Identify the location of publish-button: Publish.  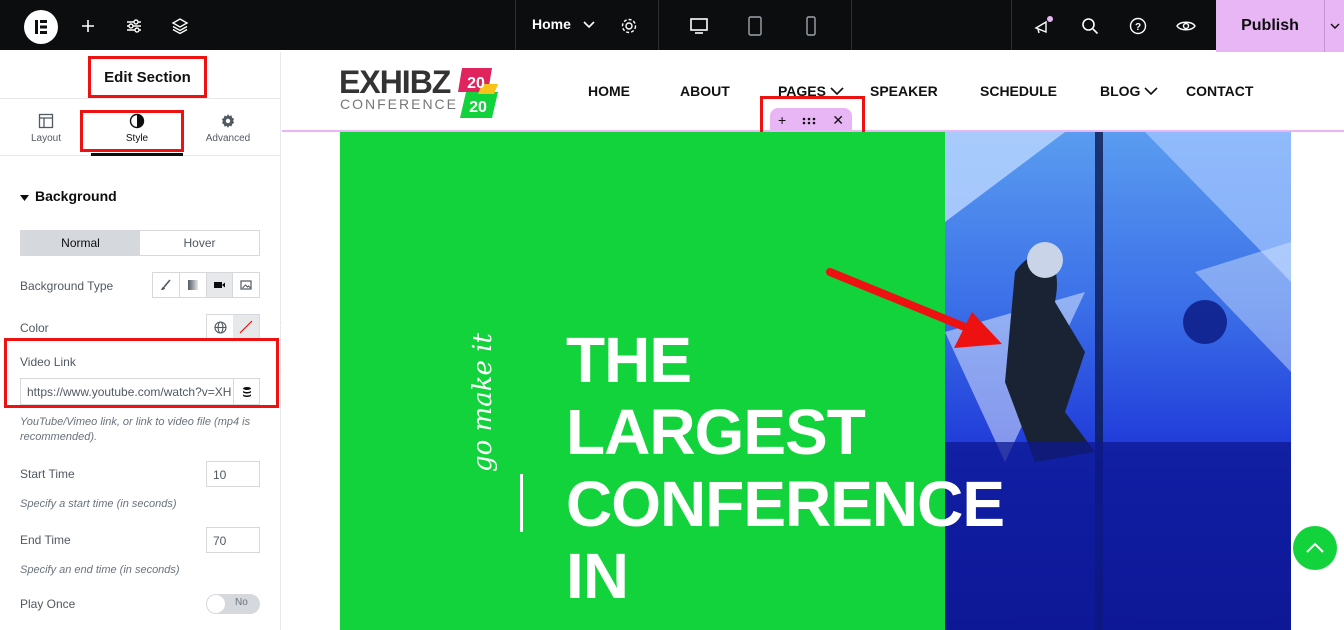
(1270, 26).